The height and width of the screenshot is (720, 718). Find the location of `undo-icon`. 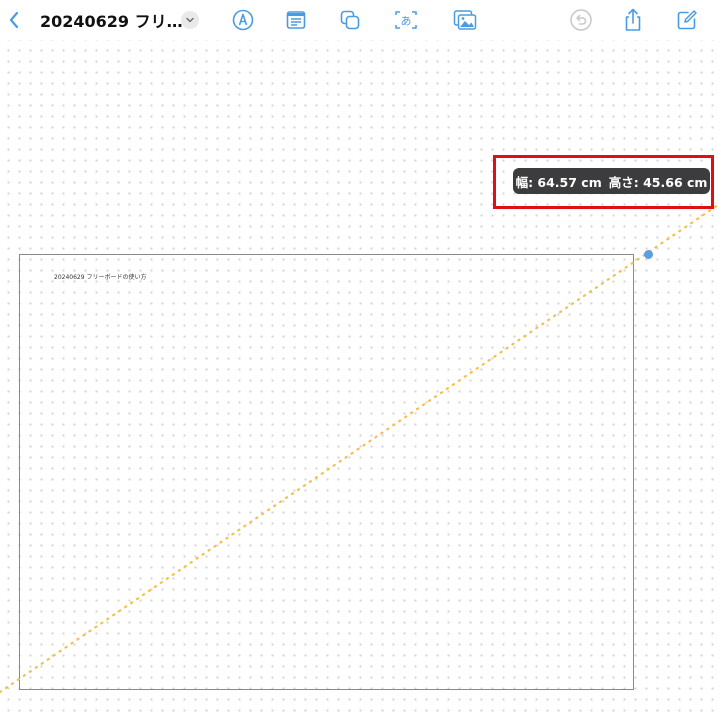

undo-icon is located at coordinates (581, 20).